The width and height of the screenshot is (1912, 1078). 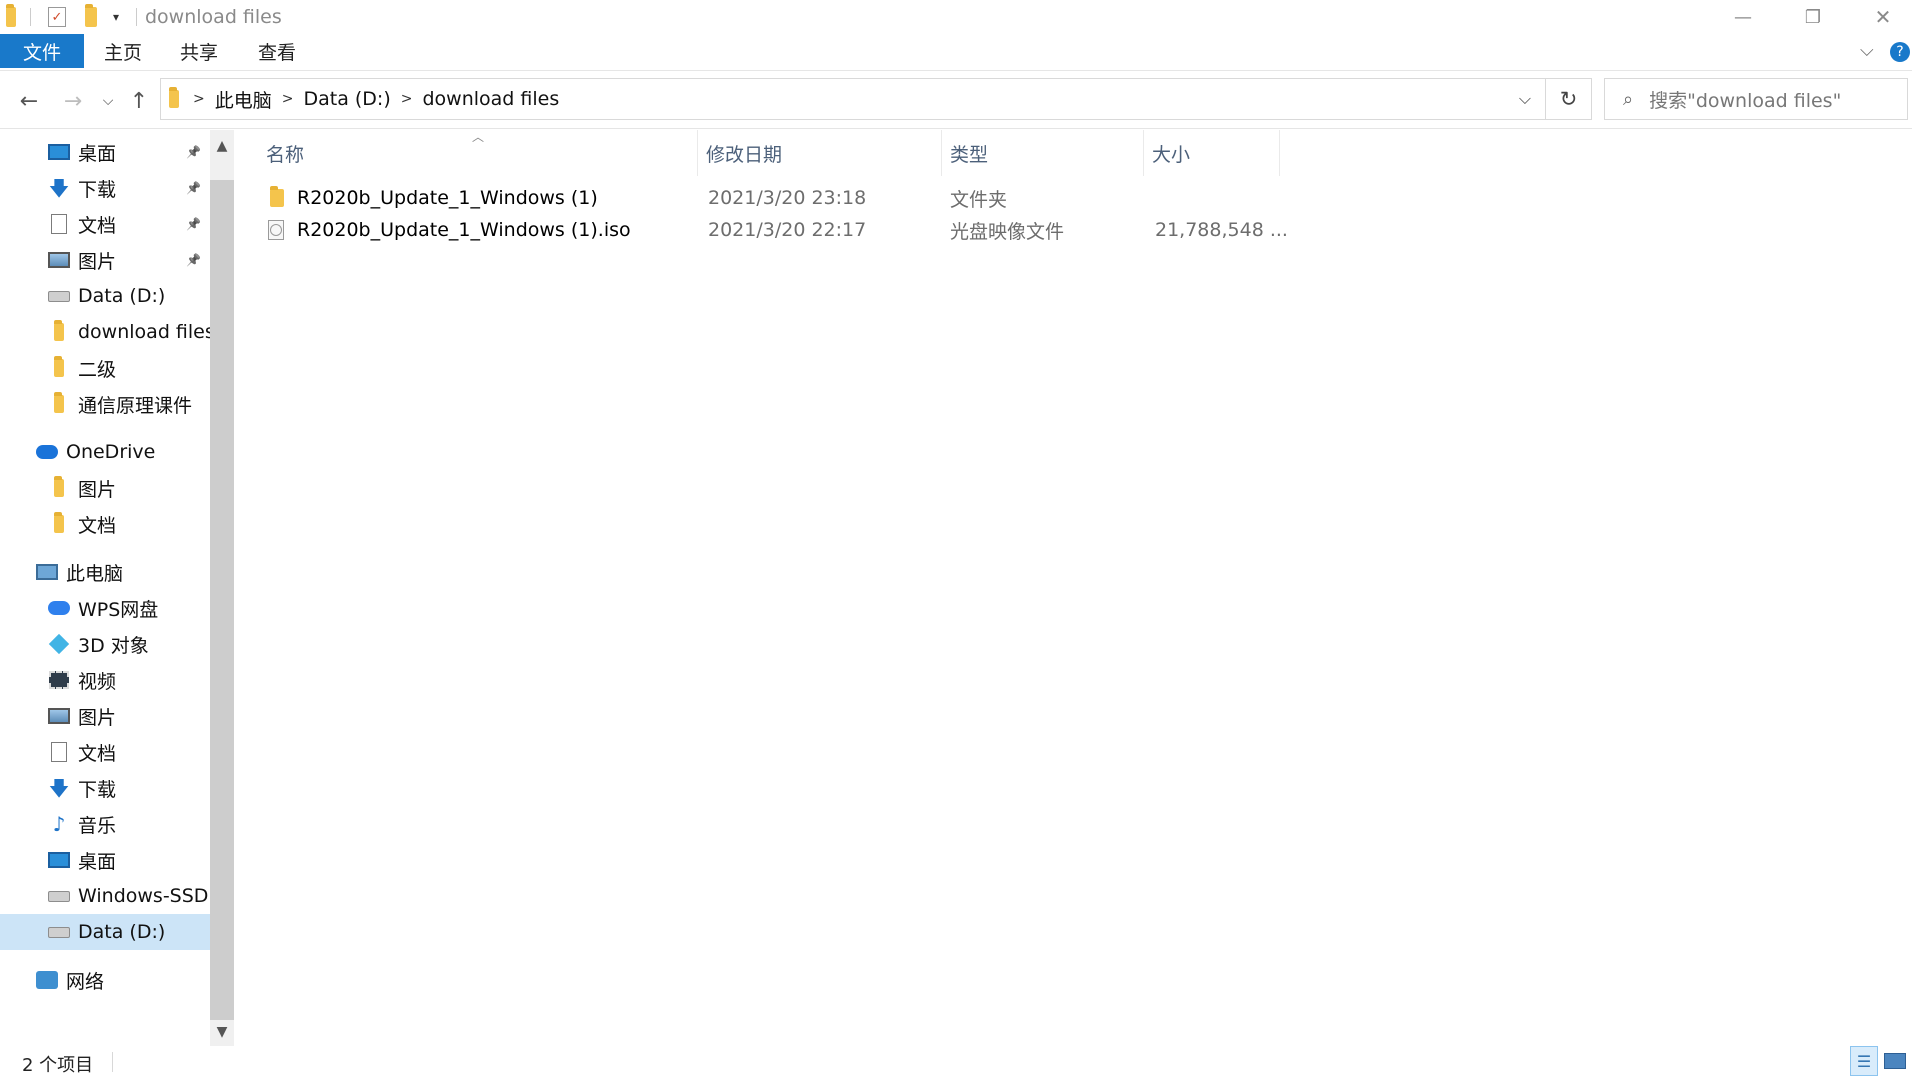 I want to click on sidebar-item: 视频, so click(x=105, y=680).